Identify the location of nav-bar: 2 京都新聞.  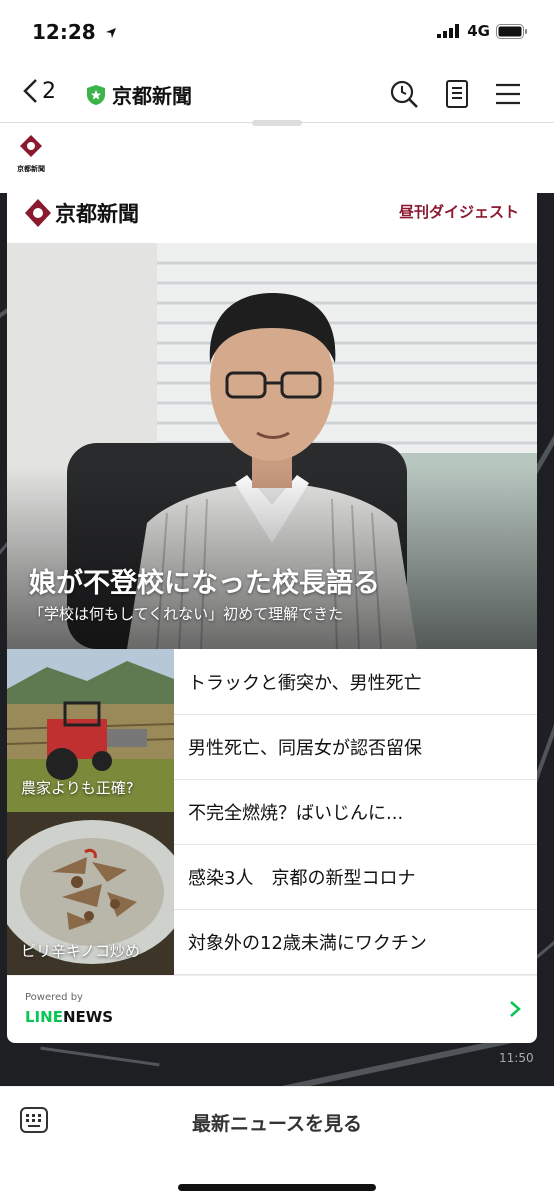
(277, 93).